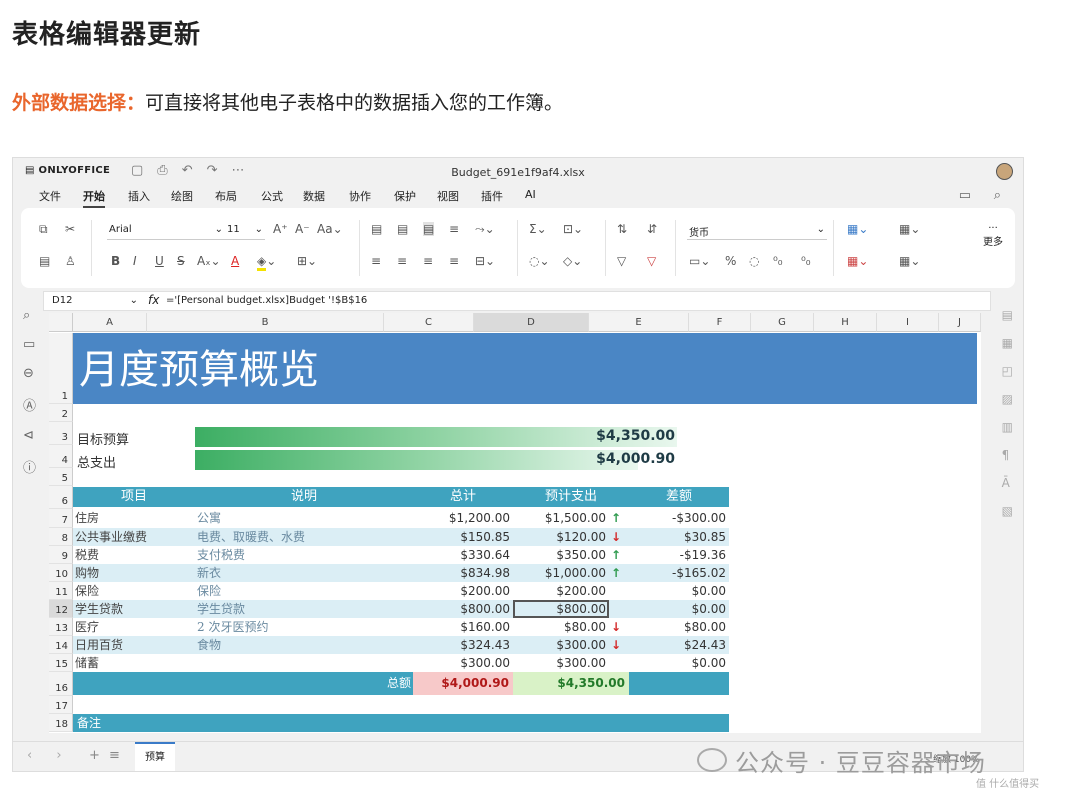 The height and width of the screenshot is (805, 1080). Describe the element at coordinates (639, 322) in the screenshot. I see `column-header: E` at that location.